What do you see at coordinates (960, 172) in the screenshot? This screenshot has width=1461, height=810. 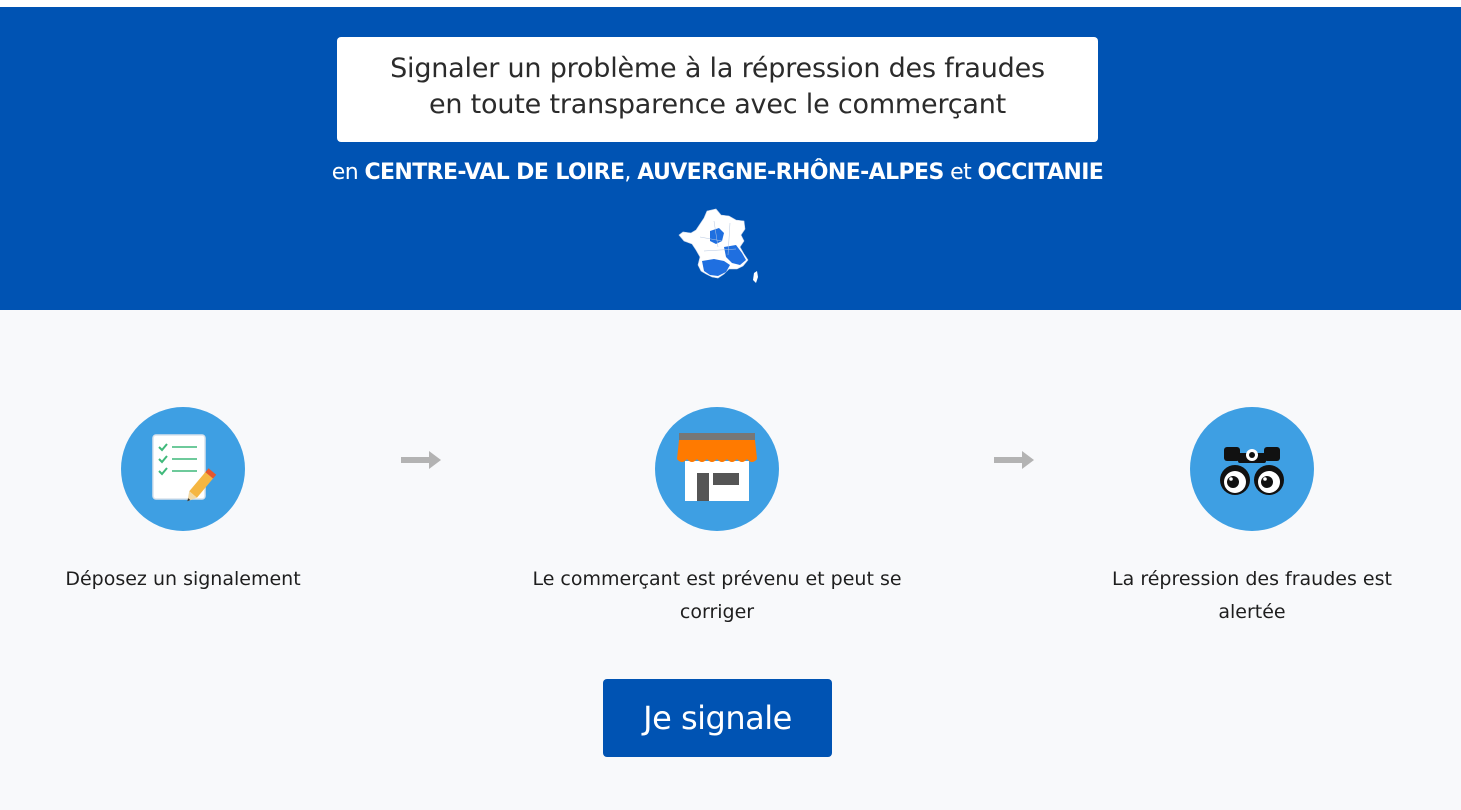 I see `regions-conjunction: et` at bounding box center [960, 172].